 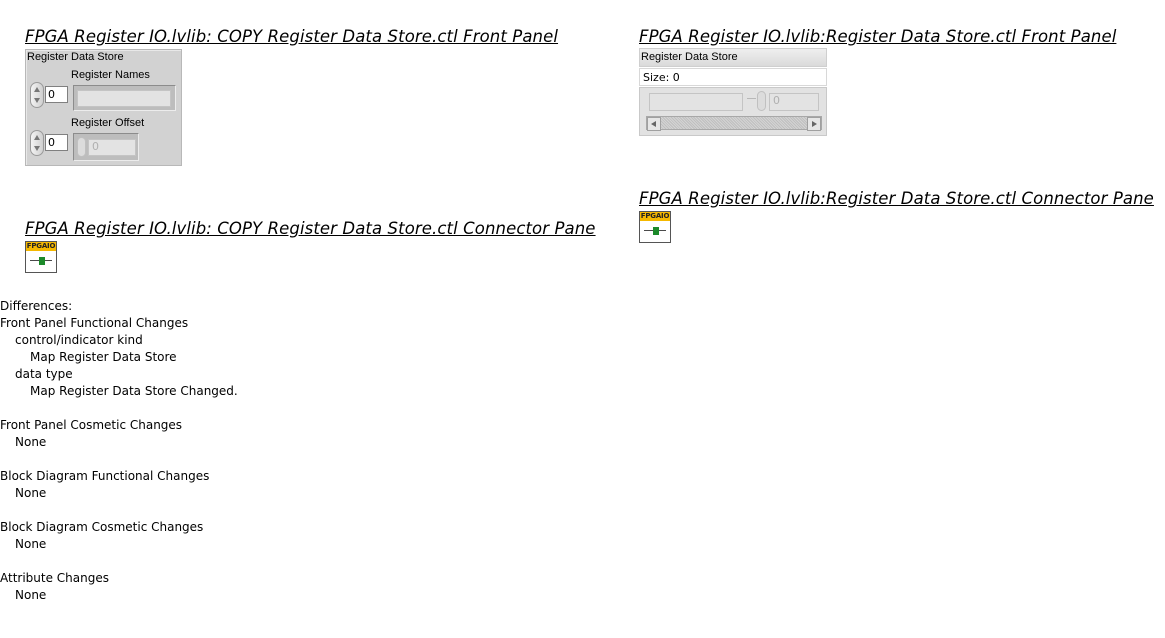 I want to click on register-names-index-spinner, so click(x=37, y=95).